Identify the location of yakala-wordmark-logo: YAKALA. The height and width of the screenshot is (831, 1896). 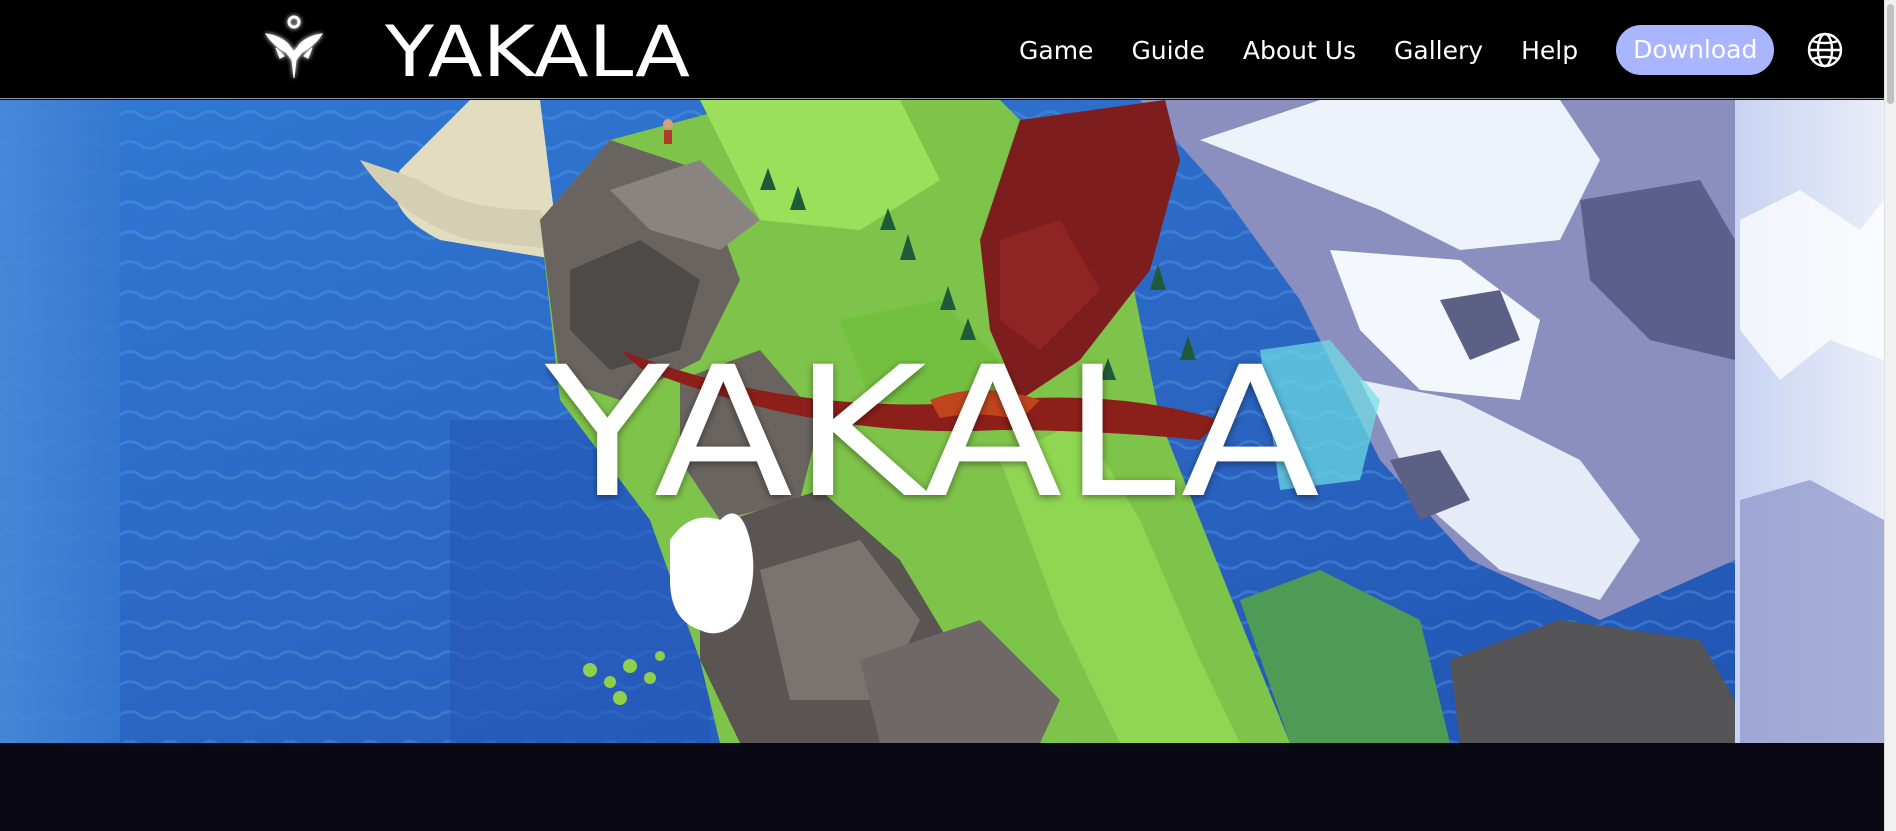
(537, 49).